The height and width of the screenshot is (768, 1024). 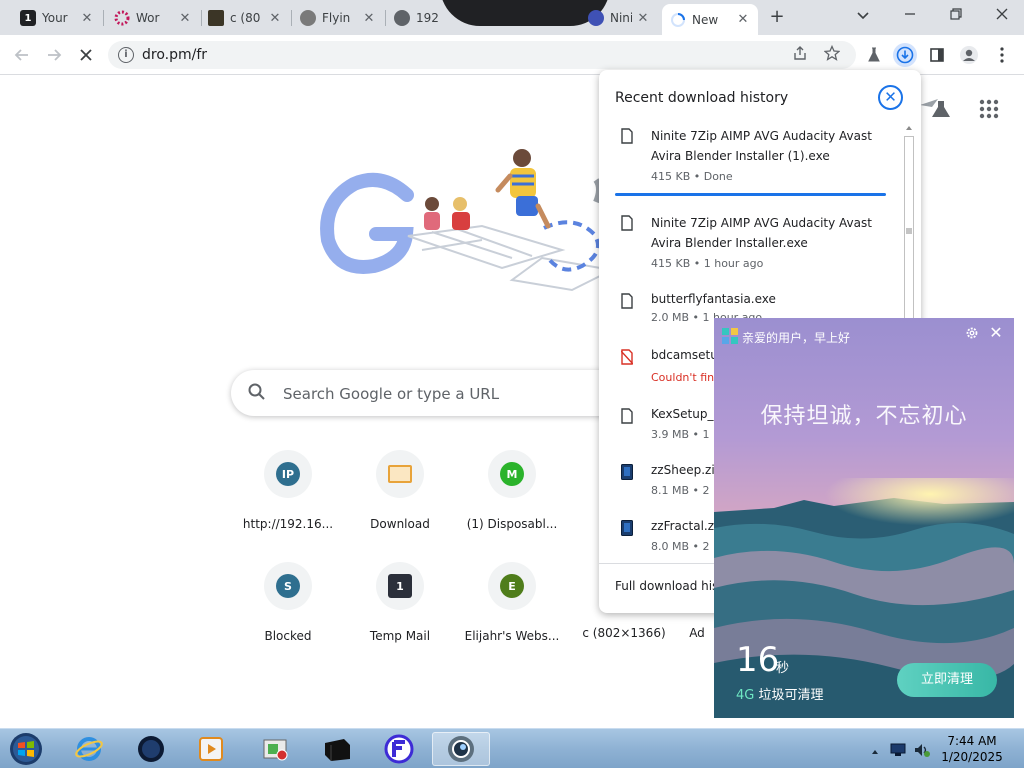 I want to click on one-square-icon: 1, so click(x=400, y=586).